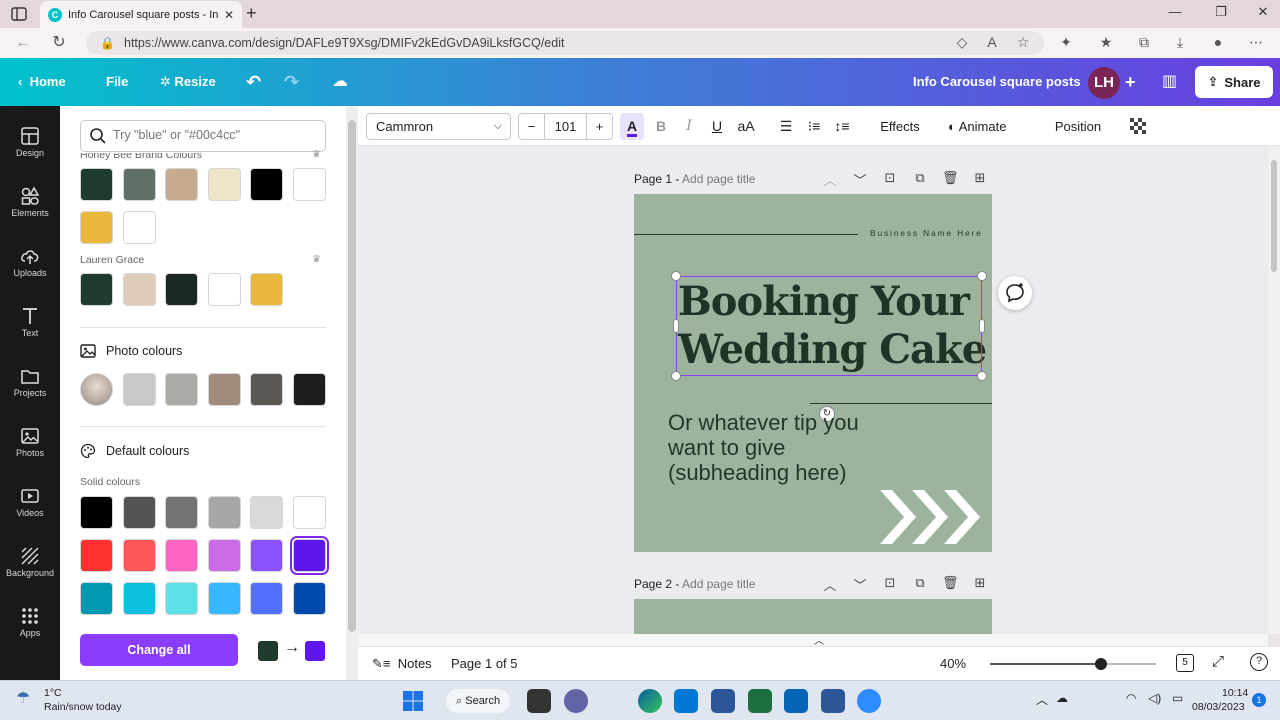 This screenshot has height=720, width=1280. Describe the element at coordinates (1104, 83) in the screenshot. I see `avatar: LH` at that location.